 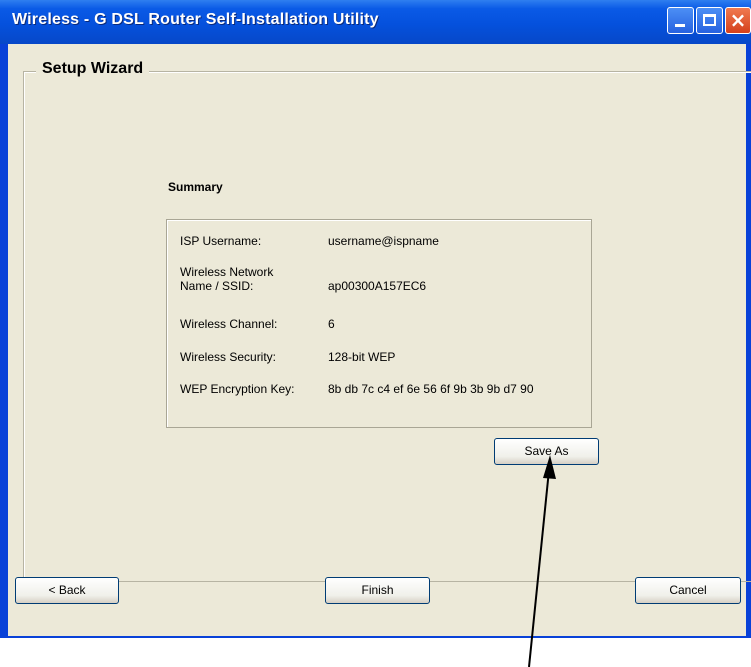 I want to click on close-button: ×, so click(x=738, y=20).